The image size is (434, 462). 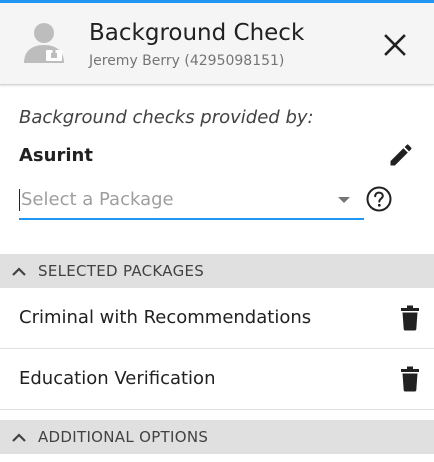 I want to click on person-badge-icon, so click(x=44, y=43).